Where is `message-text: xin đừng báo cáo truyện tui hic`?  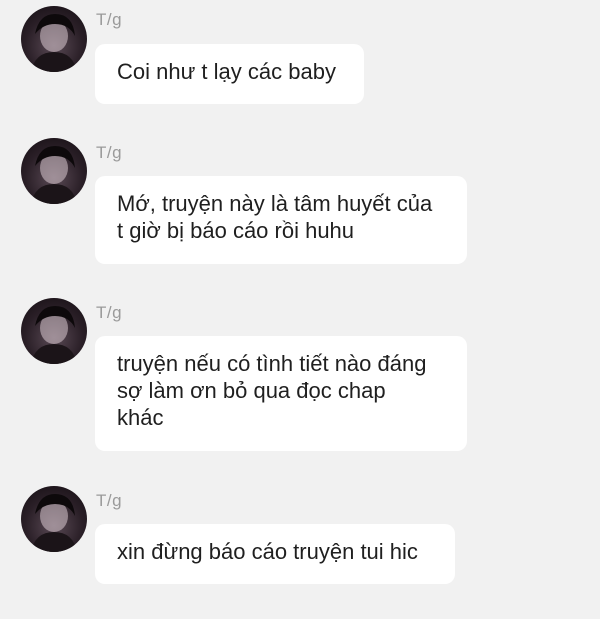
message-text: xin đừng báo cáo truyện tui hic is located at coordinates (267, 551).